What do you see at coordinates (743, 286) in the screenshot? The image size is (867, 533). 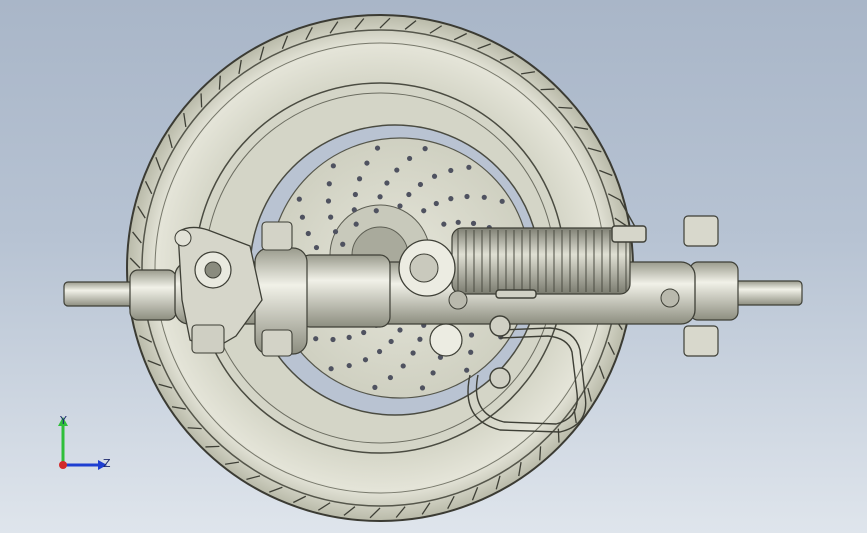 I see `tie-rod-right` at bounding box center [743, 286].